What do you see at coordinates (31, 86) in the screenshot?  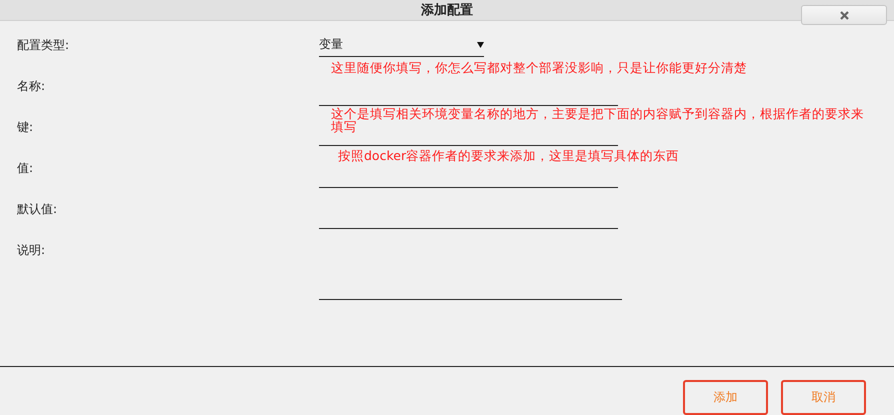 I see `field-label: 名称:` at bounding box center [31, 86].